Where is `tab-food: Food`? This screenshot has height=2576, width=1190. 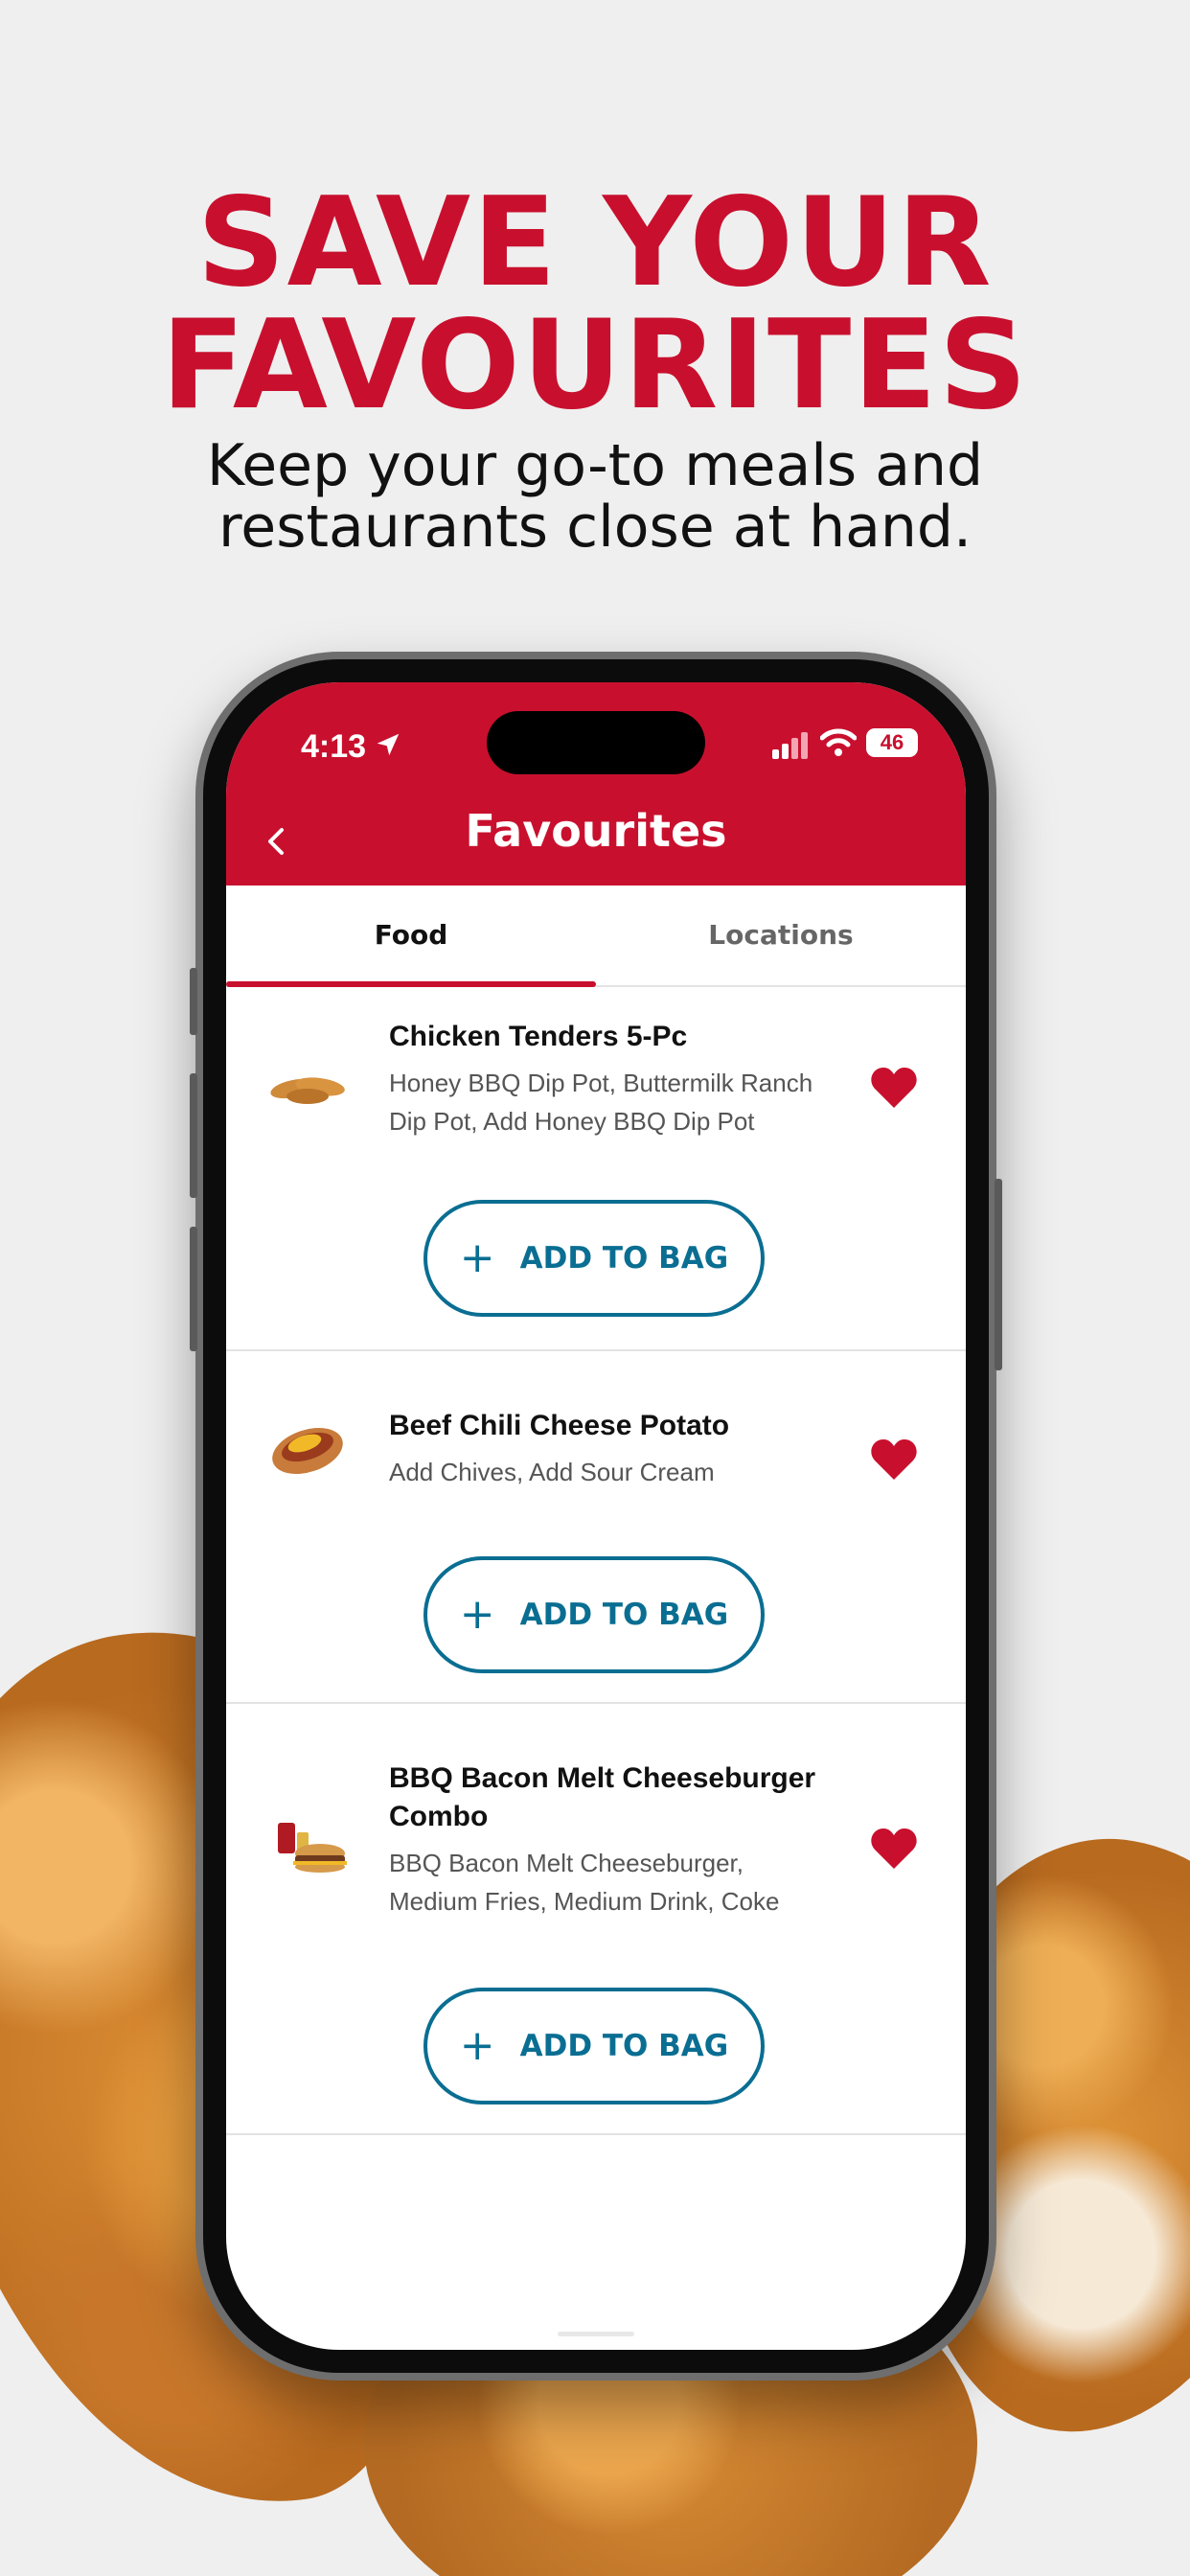
tab-food: Food is located at coordinates (411, 936).